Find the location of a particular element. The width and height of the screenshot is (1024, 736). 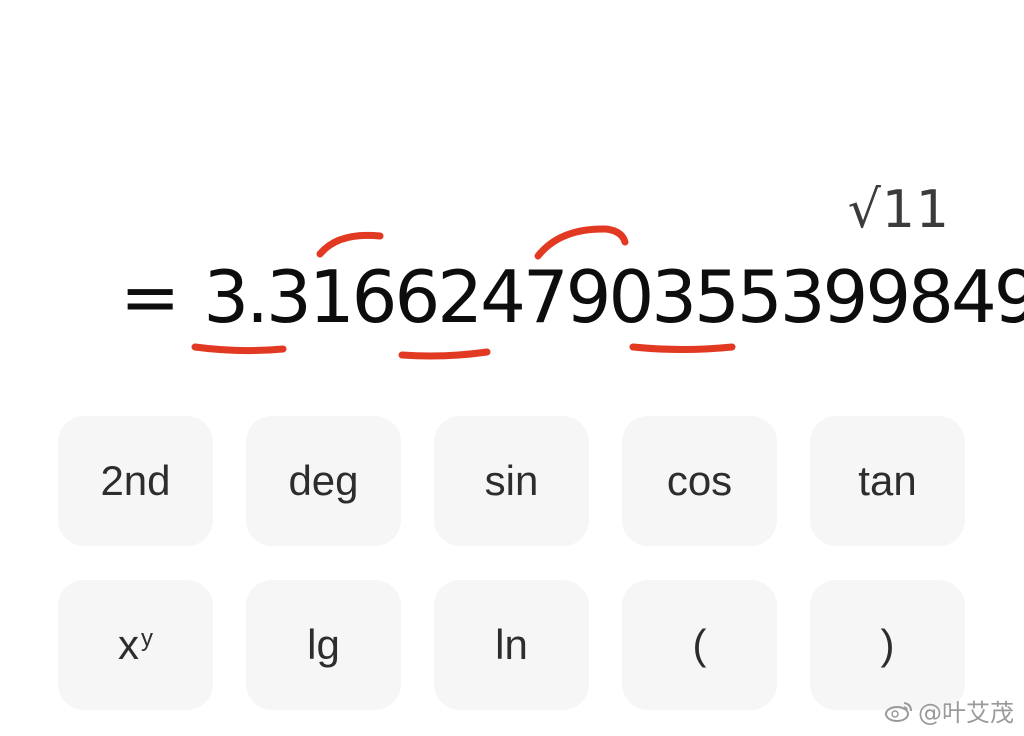

key-tan: tan is located at coordinates (887, 481).